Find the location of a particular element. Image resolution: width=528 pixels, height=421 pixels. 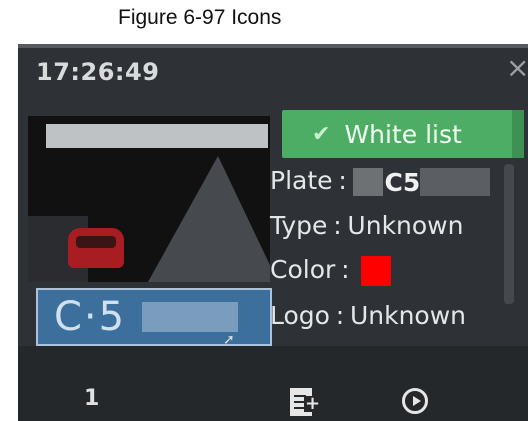

white-list-badge: ✔ White list is located at coordinates (403, 134).